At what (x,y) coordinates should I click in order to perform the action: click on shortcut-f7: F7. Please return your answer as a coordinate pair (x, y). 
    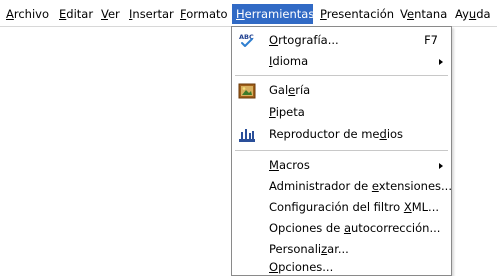
    Looking at the image, I should click on (431, 40).